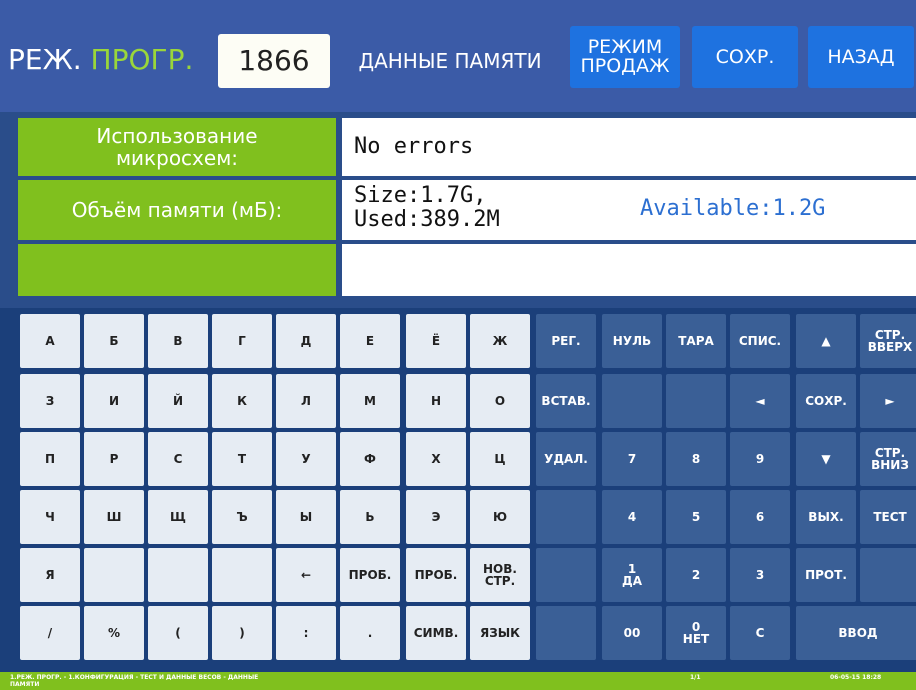 This screenshot has width=916, height=690. What do you see at coordinates (760, 633) in the screenshot?
I see `key-r6-c12: С` at bounding box center [760, 633].